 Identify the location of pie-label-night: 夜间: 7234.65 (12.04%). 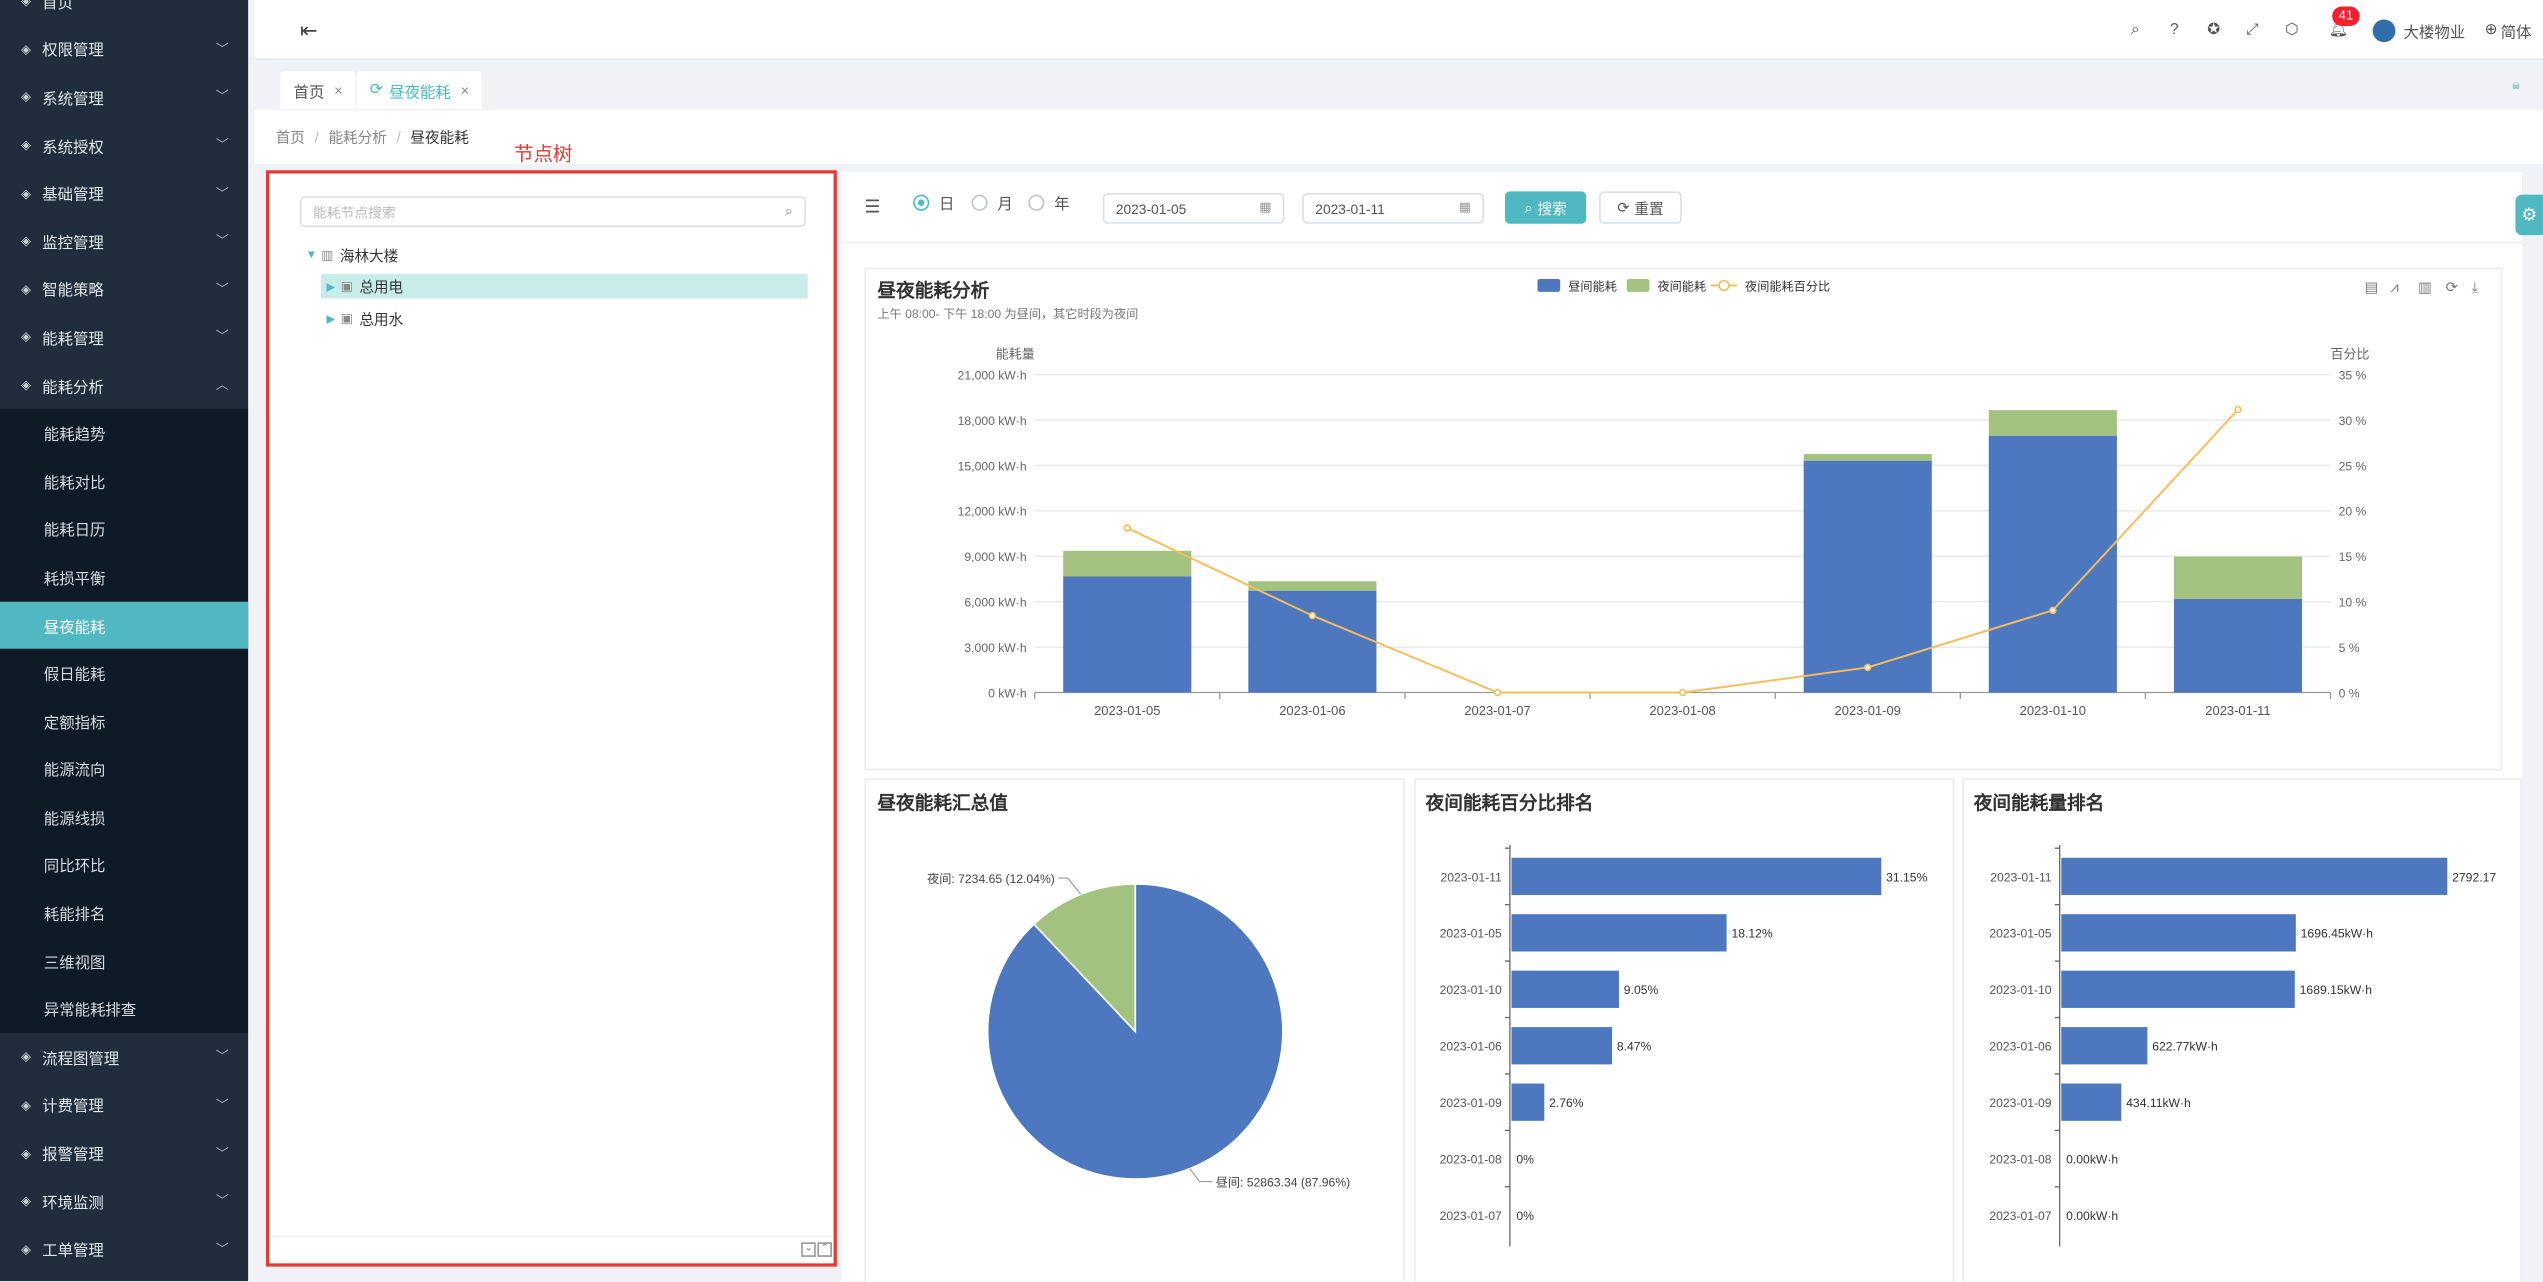
(991, 878).